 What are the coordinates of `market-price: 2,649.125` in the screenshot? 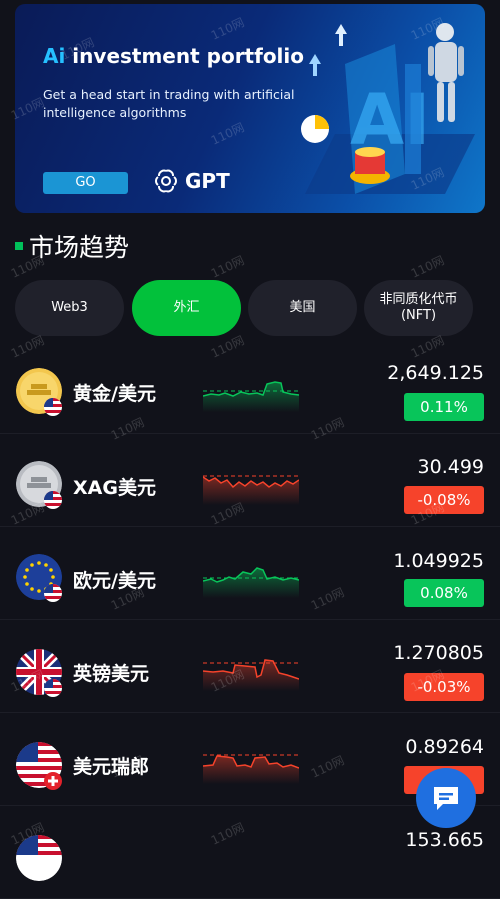 It's located at (435, 373).